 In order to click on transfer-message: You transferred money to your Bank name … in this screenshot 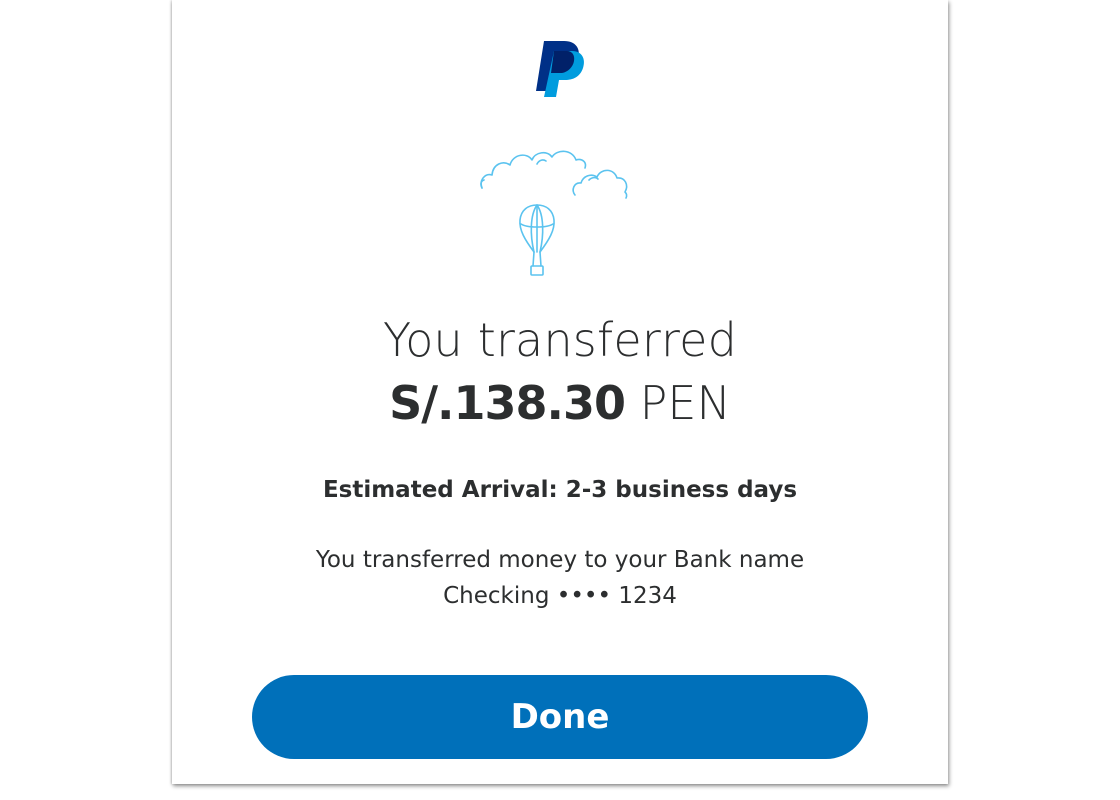, I will do `click(560, 578)`.